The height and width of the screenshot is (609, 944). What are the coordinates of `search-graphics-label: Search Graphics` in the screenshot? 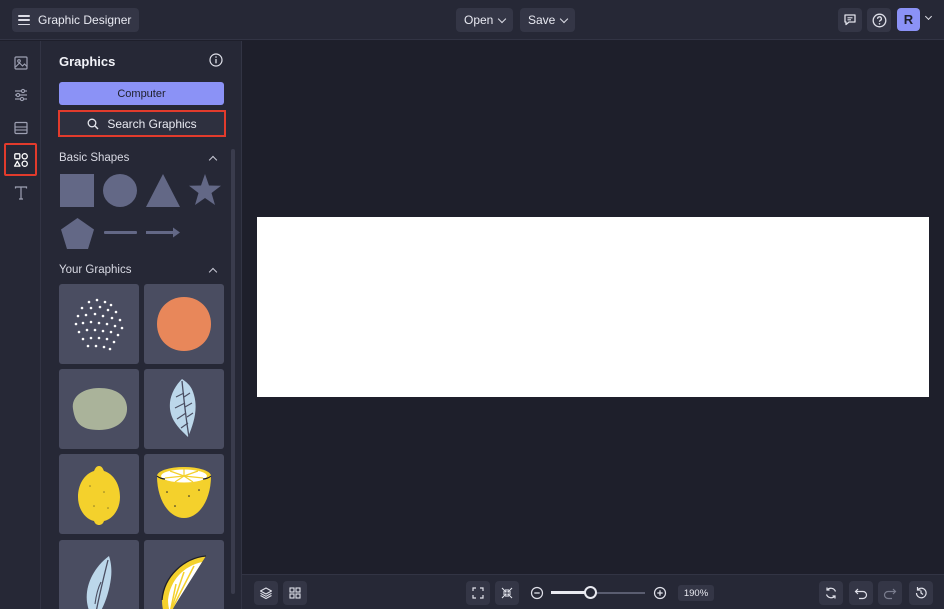 It's located at (152, 123).